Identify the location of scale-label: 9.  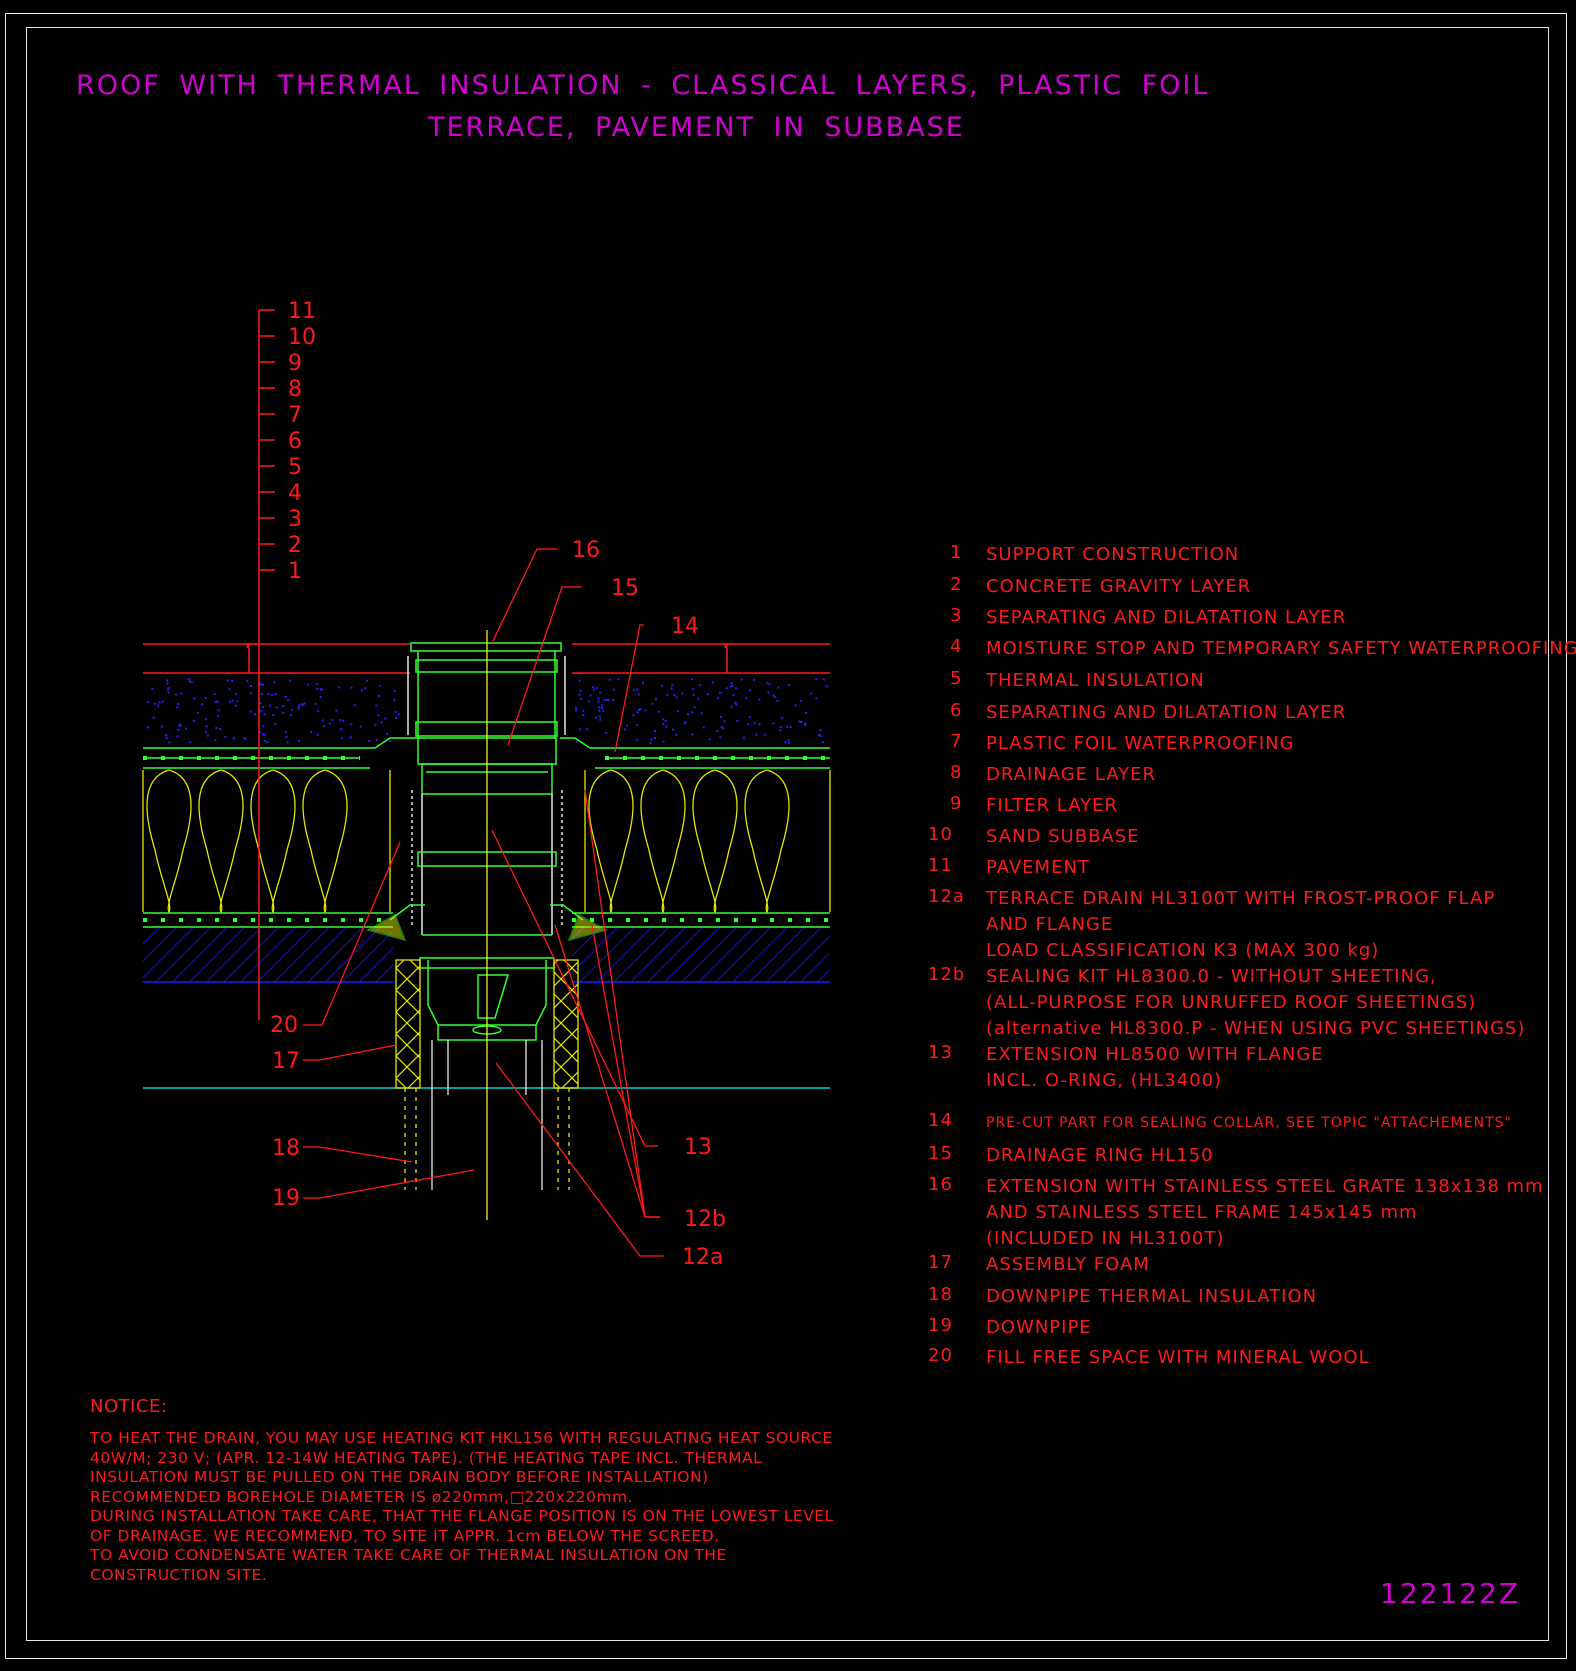
(295, 363).